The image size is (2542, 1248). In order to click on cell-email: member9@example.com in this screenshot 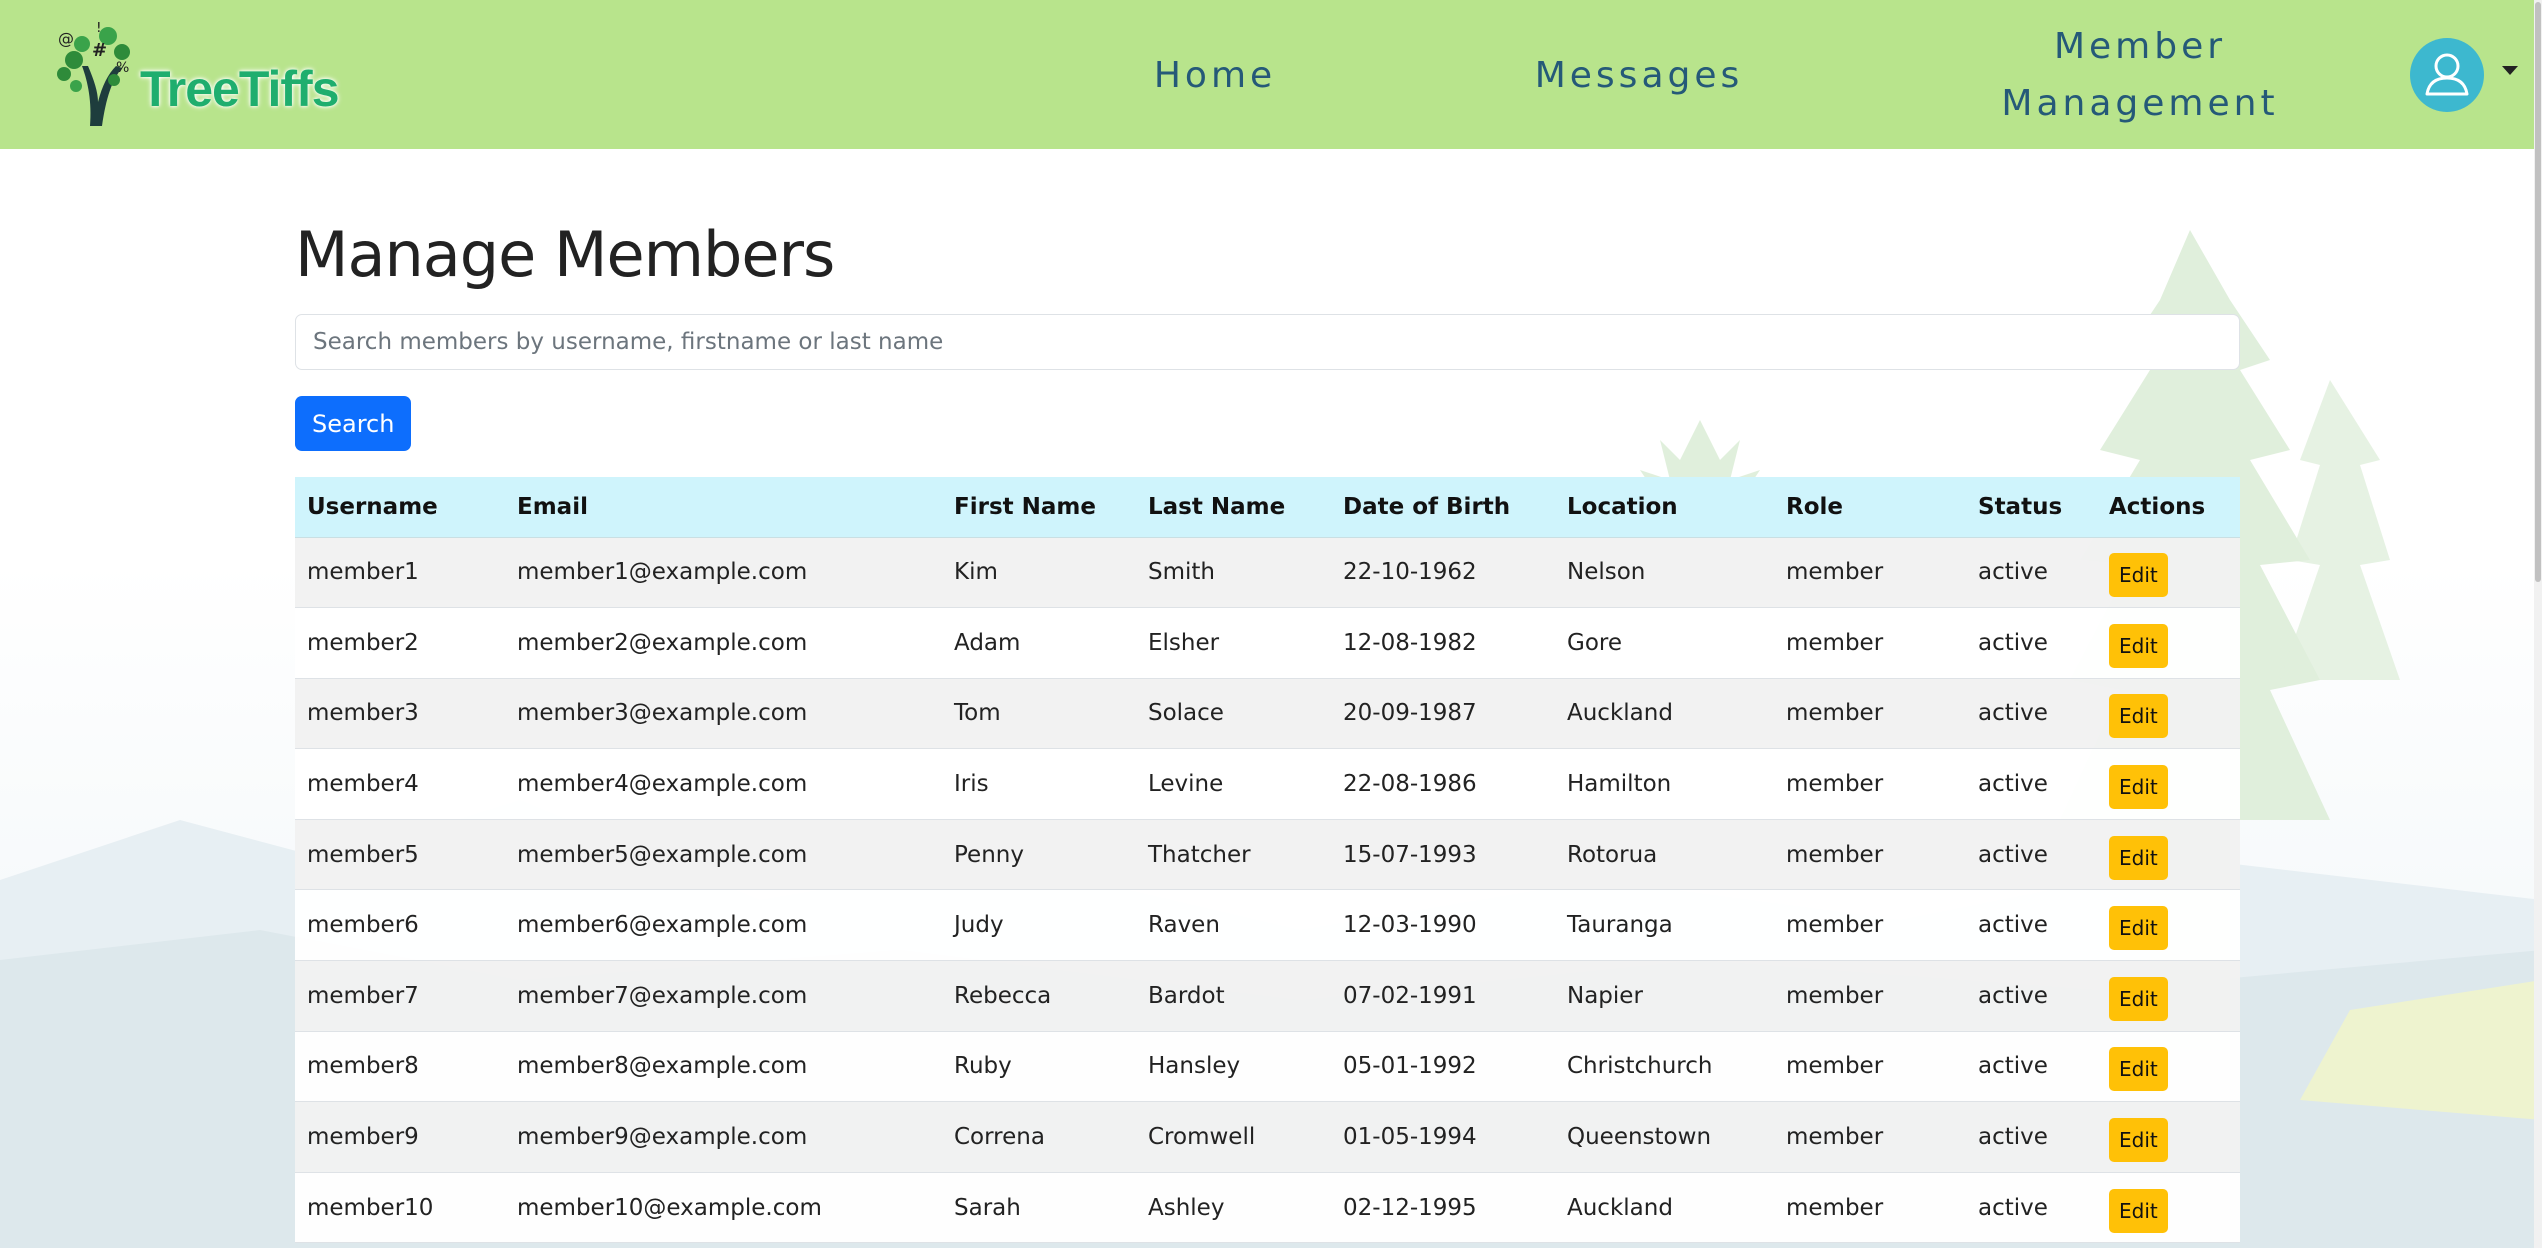, I will do `click(723, 1137)`.